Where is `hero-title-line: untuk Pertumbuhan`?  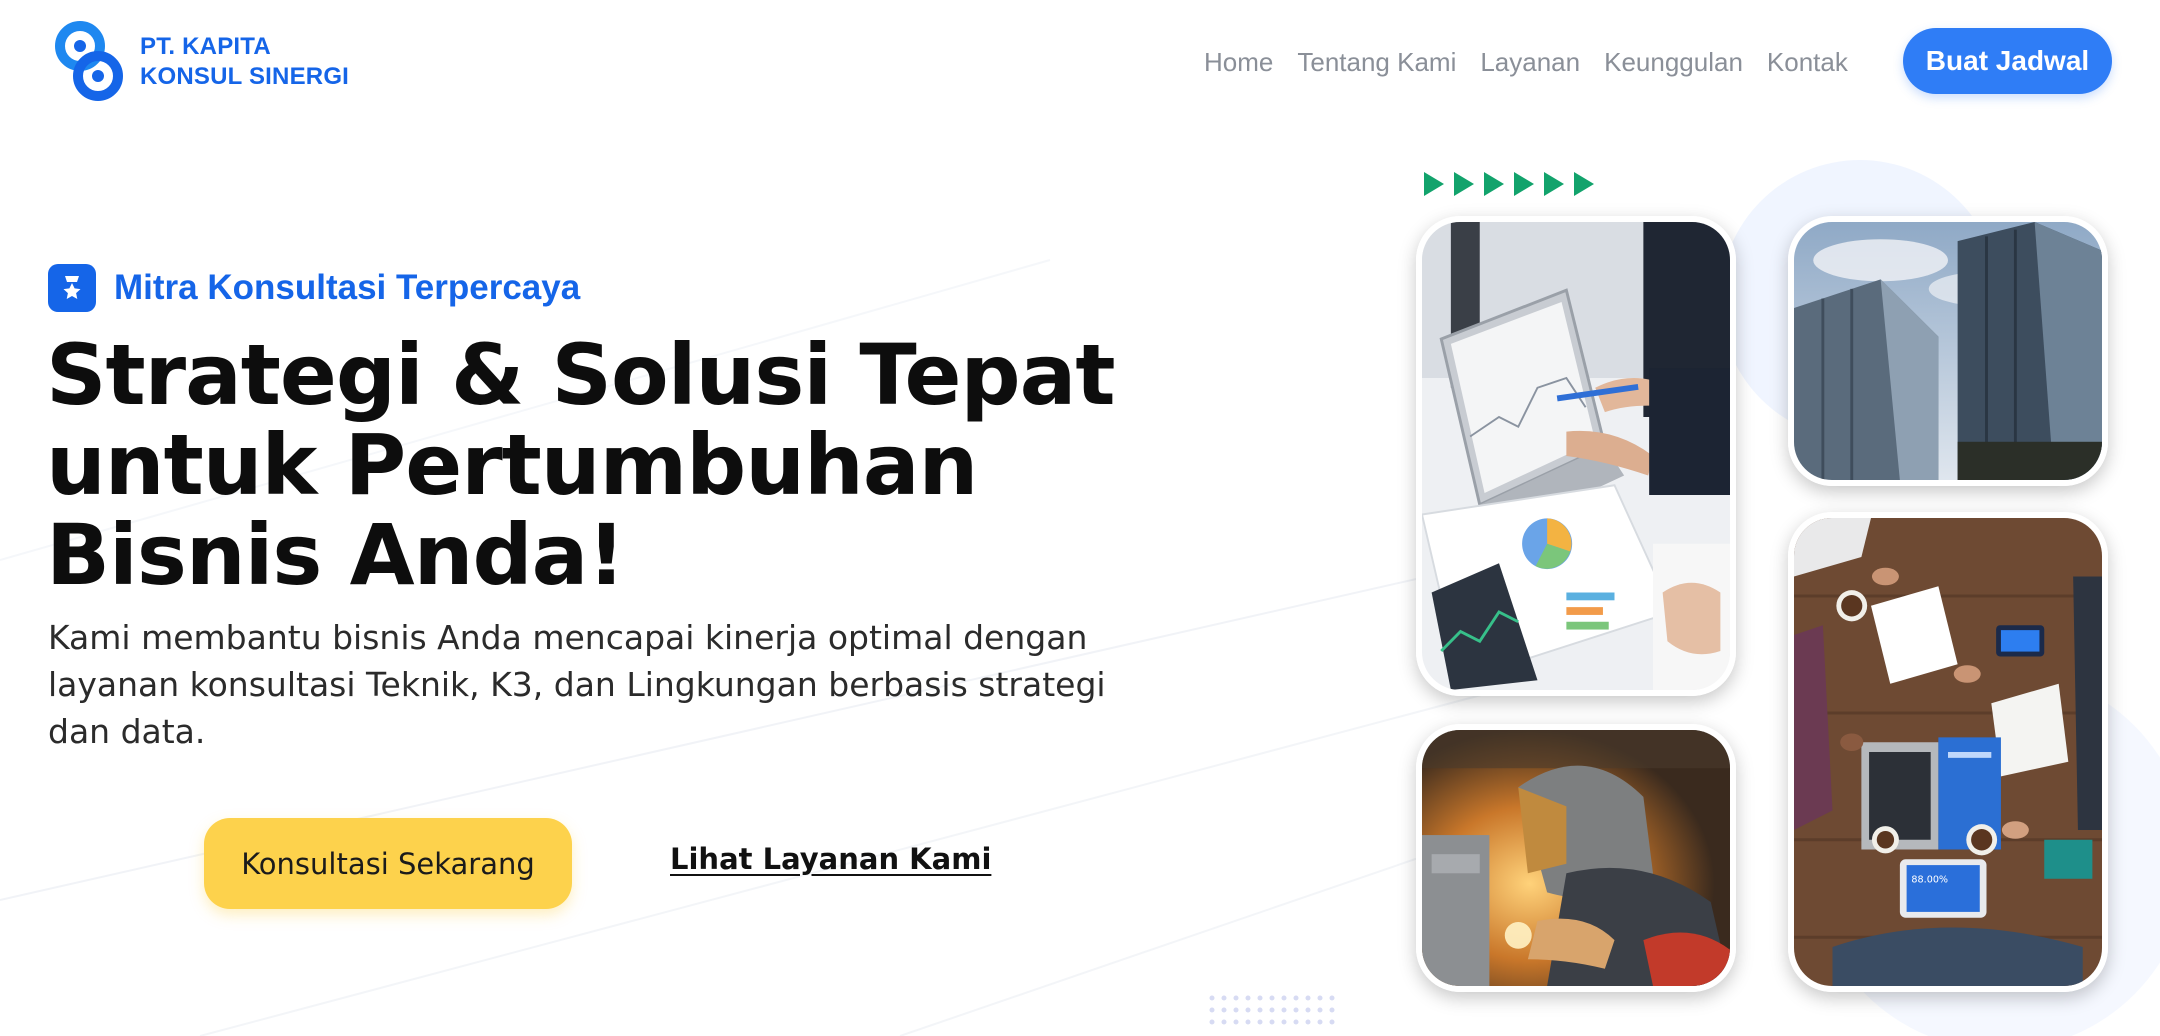
hero-title-line: untuk Pertumbuhan is located at coordinates (512, 465).